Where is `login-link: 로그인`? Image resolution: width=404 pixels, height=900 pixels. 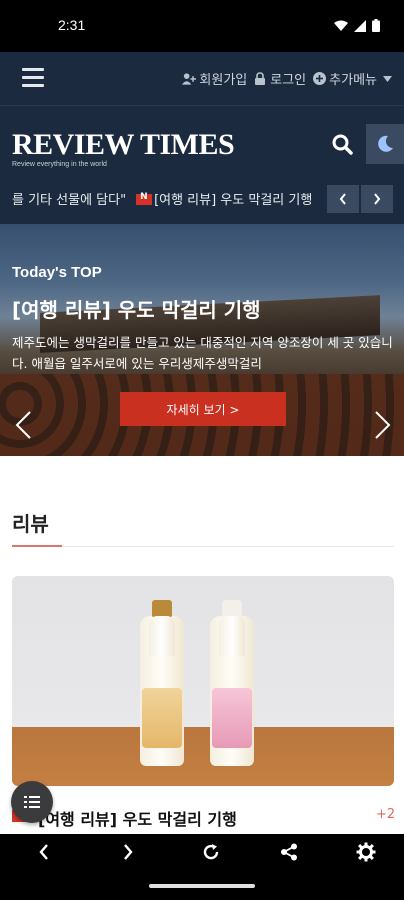
login-link: 로그인 is located at coordinates (279, 78).